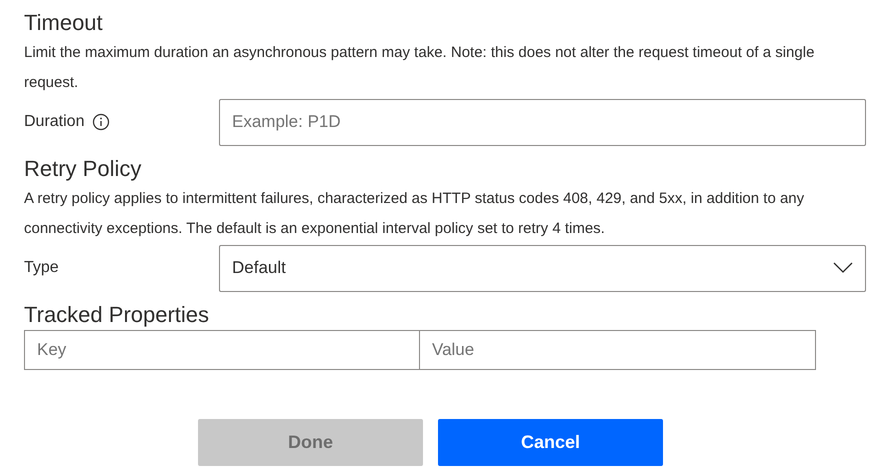 This screenshot has width=895, height=474. Describe the element at coordinates (54, 122) in the screenshot. I see `field-label: Duration` at that location.